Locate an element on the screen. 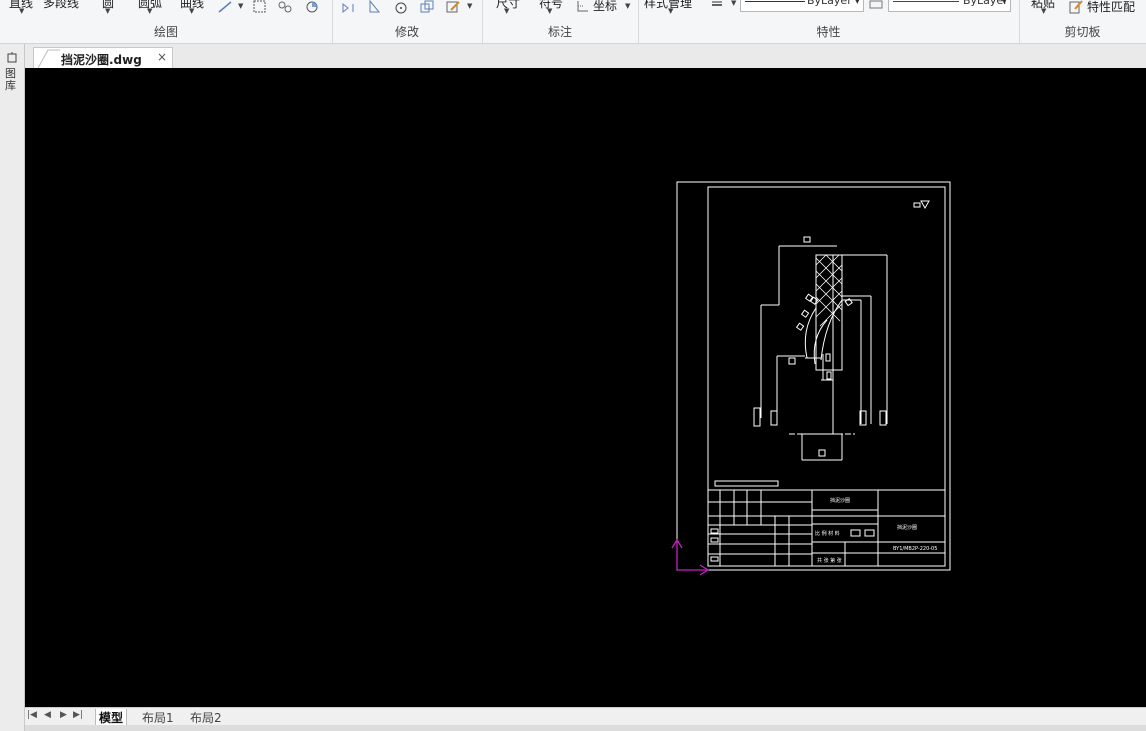  ribbon-group-properties: 样式管理 ▼ ▼ ByLayer ▼ ByLayer ▼ 特性 is located at coordinates (829, 21).